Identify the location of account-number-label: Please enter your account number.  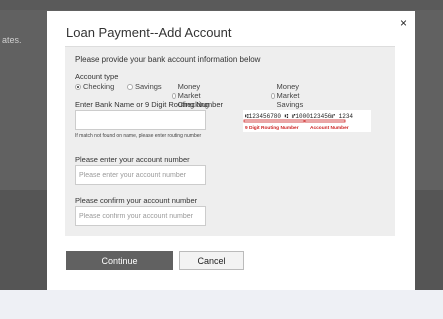
(132, 159).